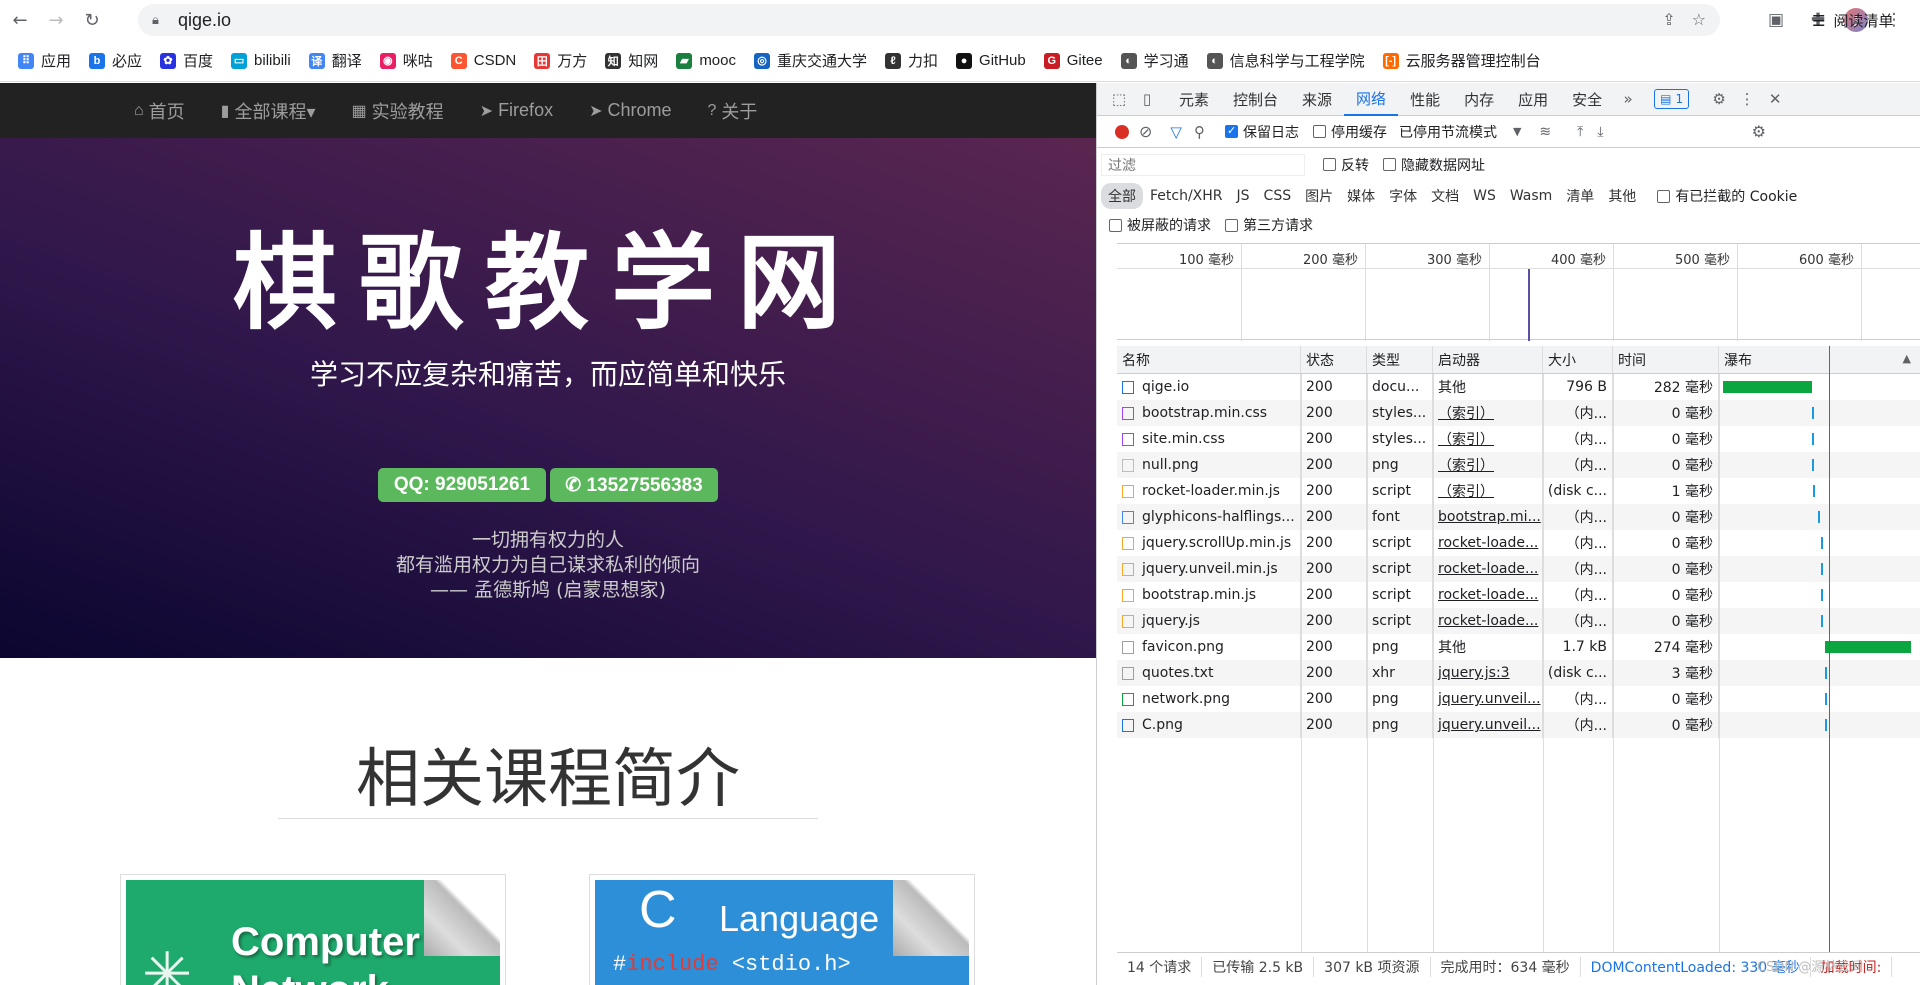 Image resolution: width=1920 pixels, height=985 pixels. What do you see at coordinates (1484, 196) in the screenshot?
I see `type-filter-8: WS` at bounding box center [1484, 196].